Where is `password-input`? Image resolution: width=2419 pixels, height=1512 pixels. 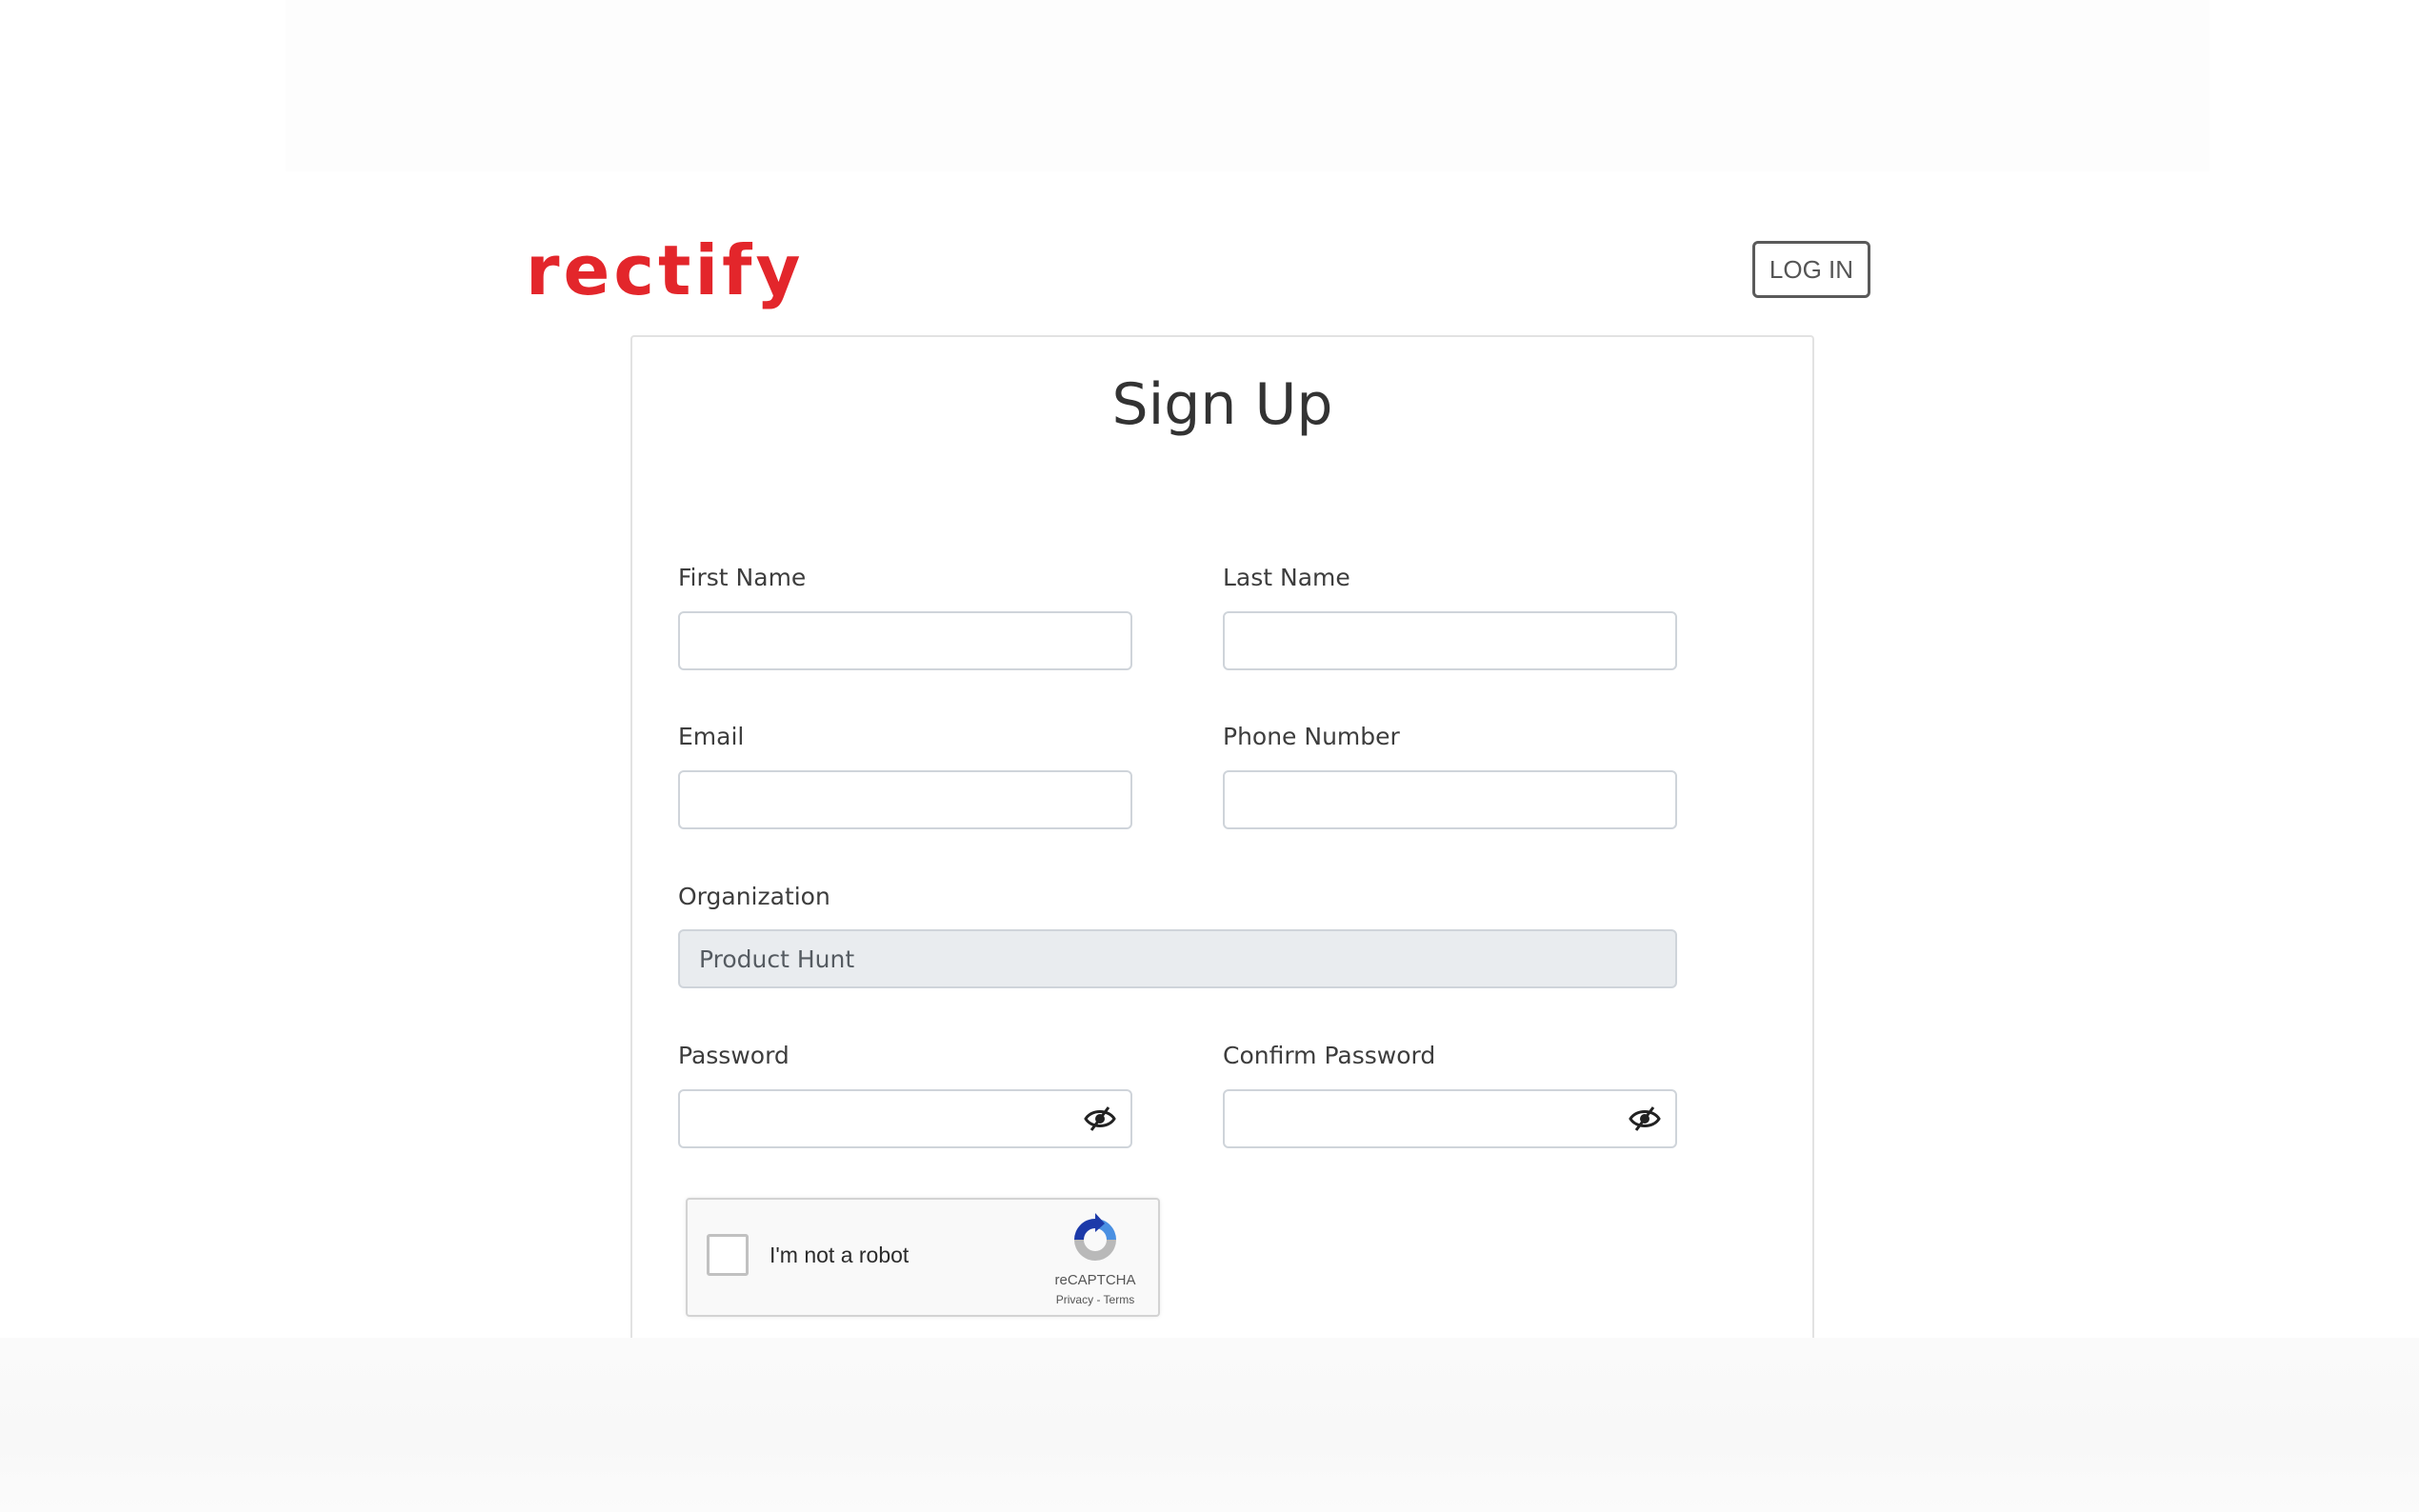 password-input is located at coordinates (905, 1118).